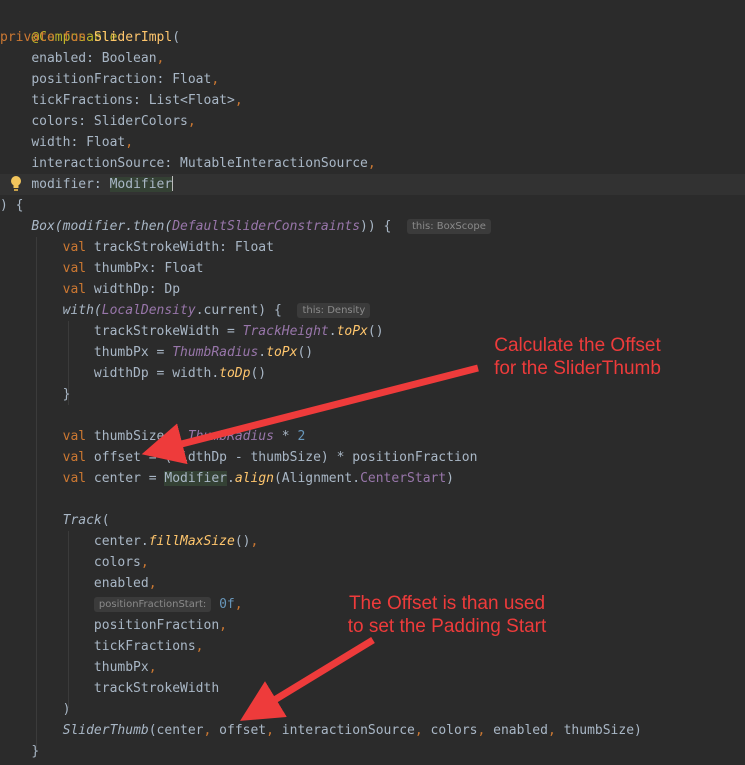  Describe the element at coordinates (254, 478) in the screenshot. I see `function-call: align` at that location.